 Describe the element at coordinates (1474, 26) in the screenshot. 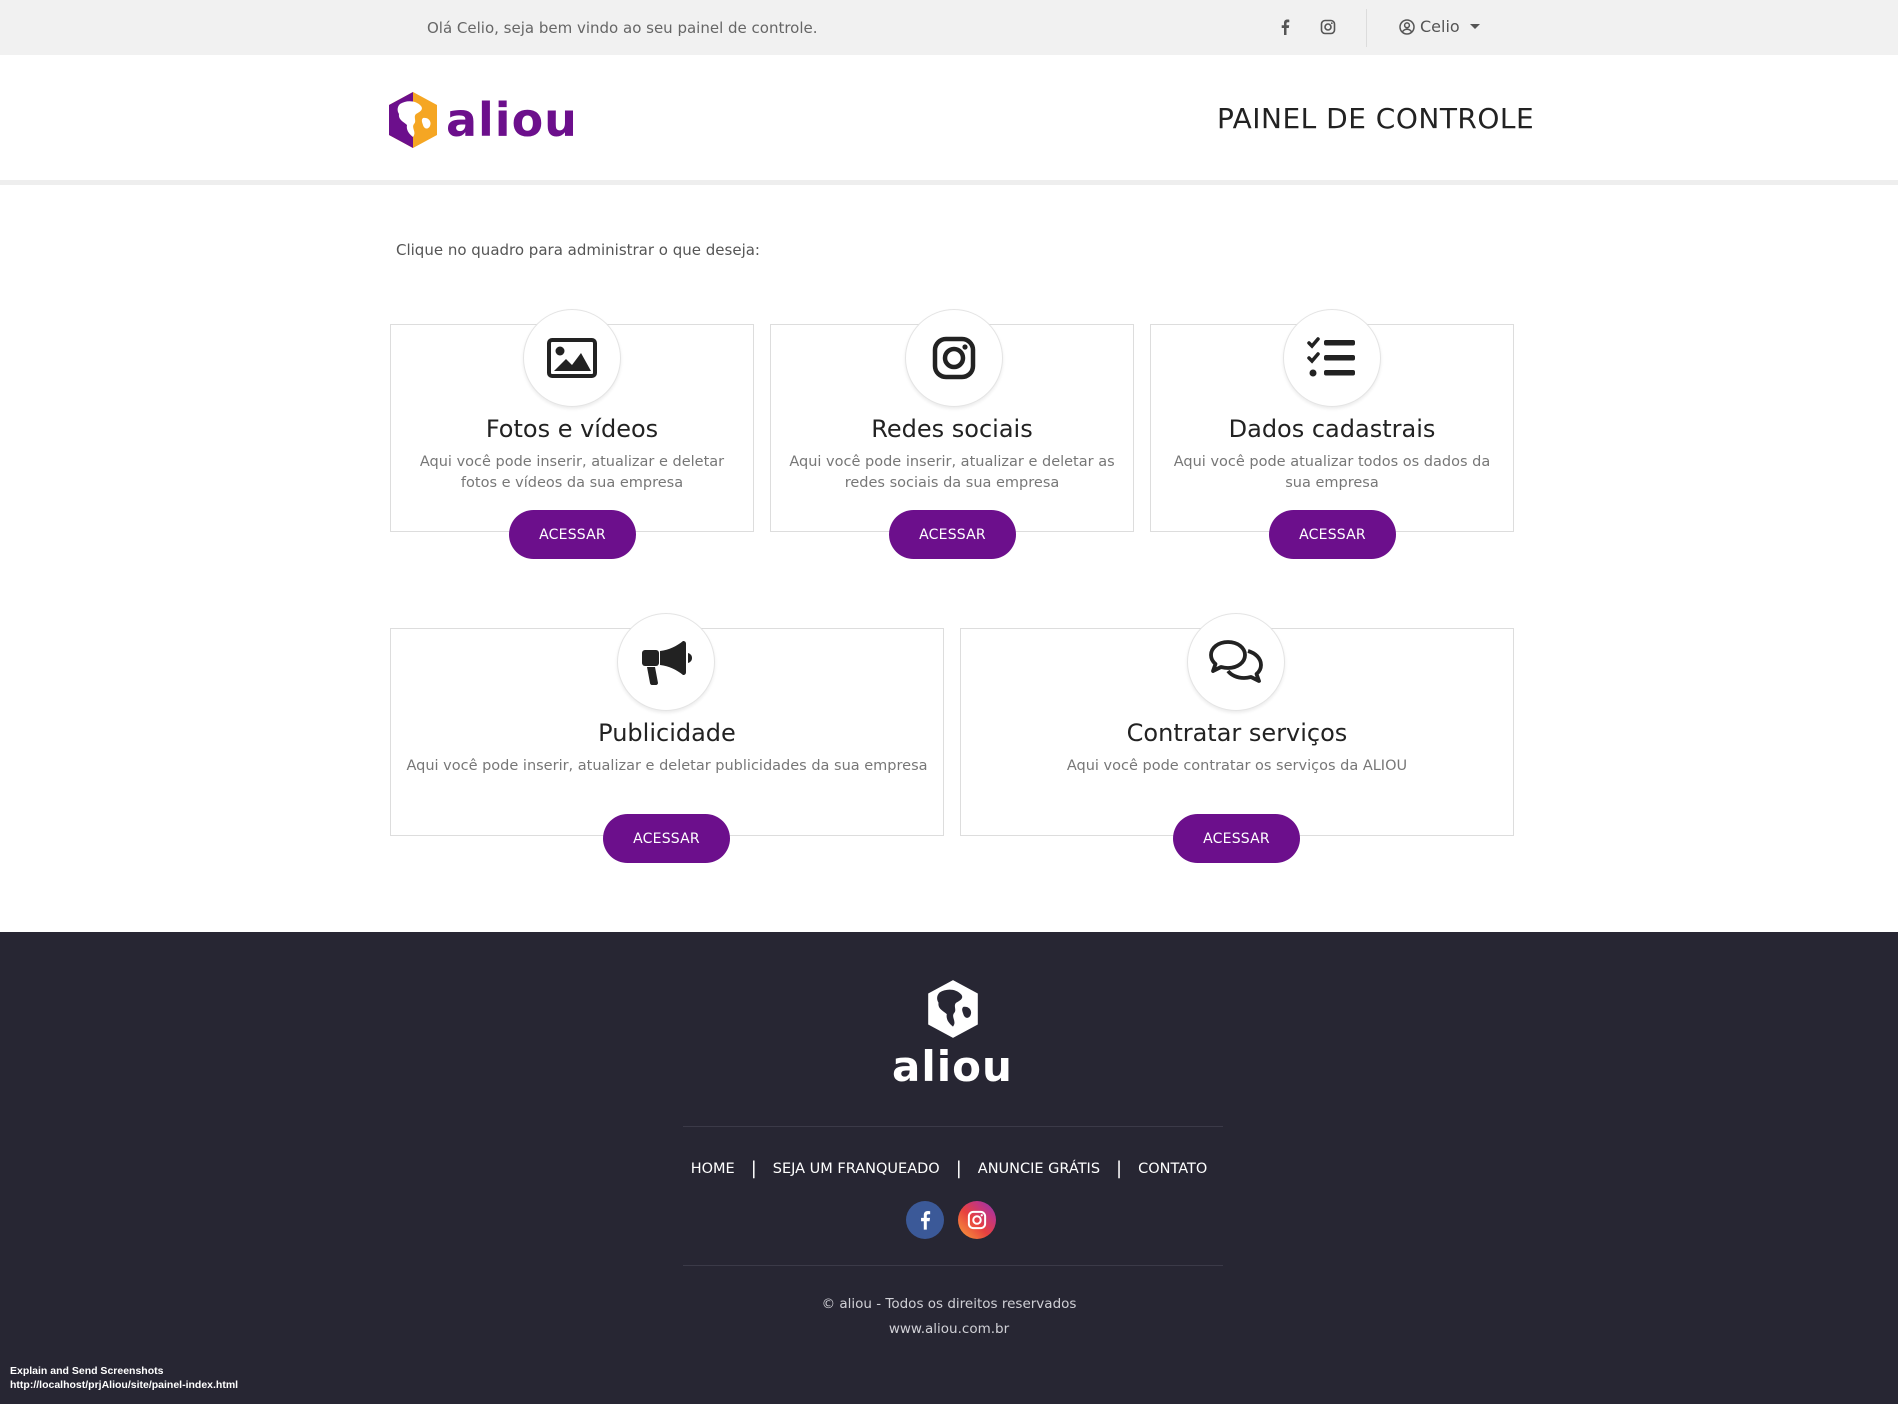

I see `chevron-down-icon` at that location.